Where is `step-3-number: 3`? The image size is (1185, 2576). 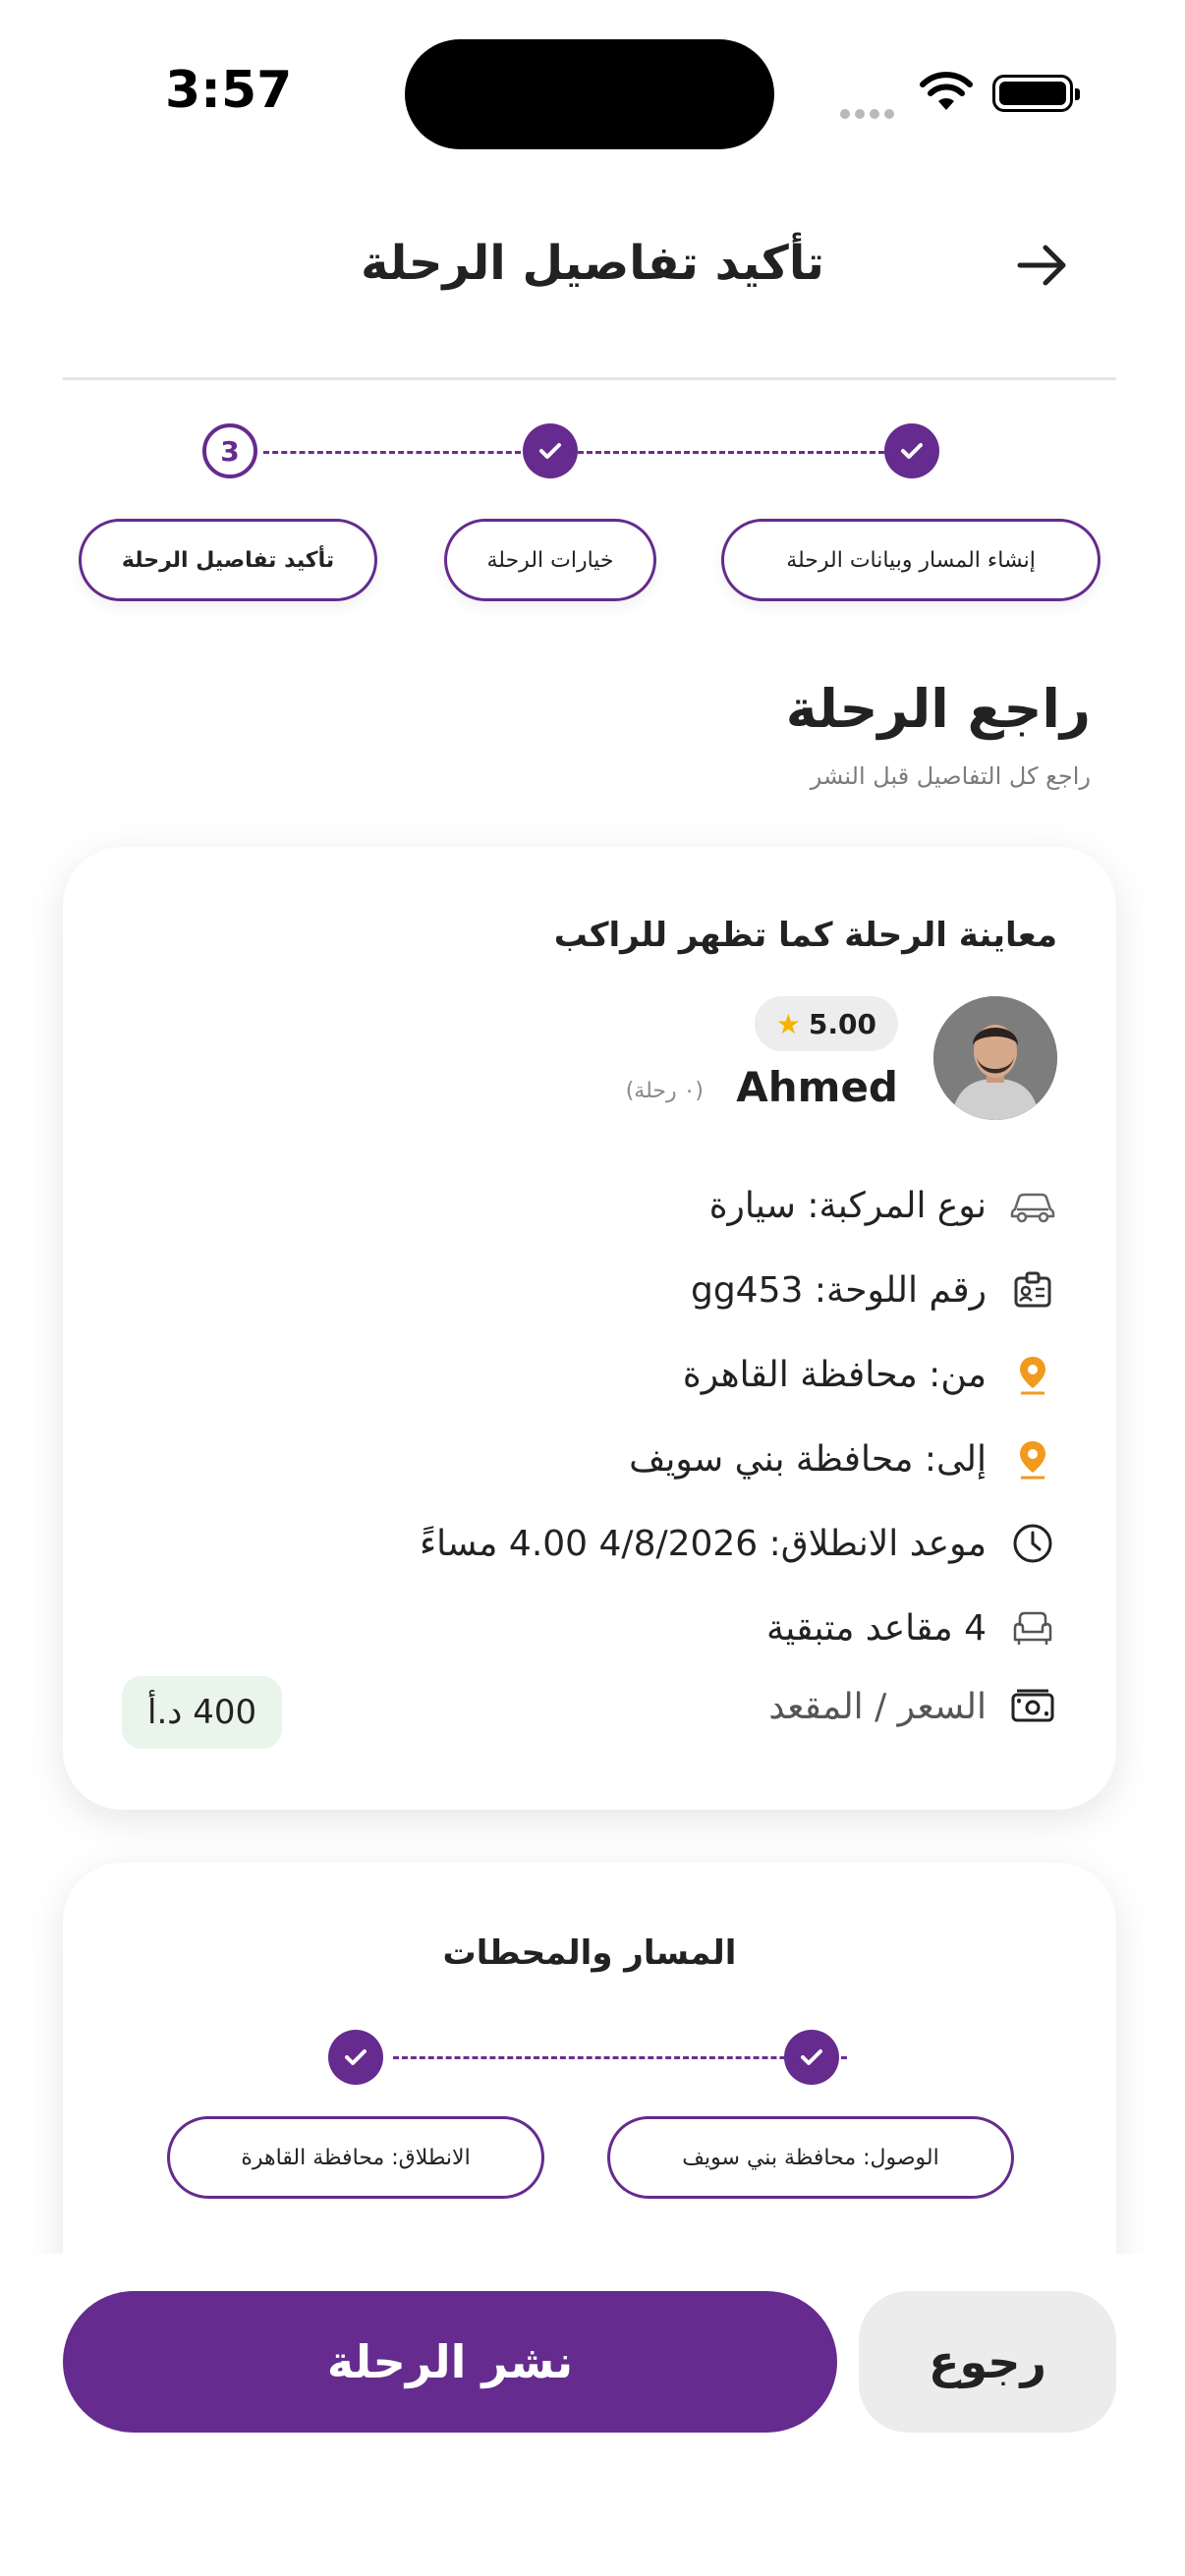
step-3-number: 3 is located at coordinates (230, 451).